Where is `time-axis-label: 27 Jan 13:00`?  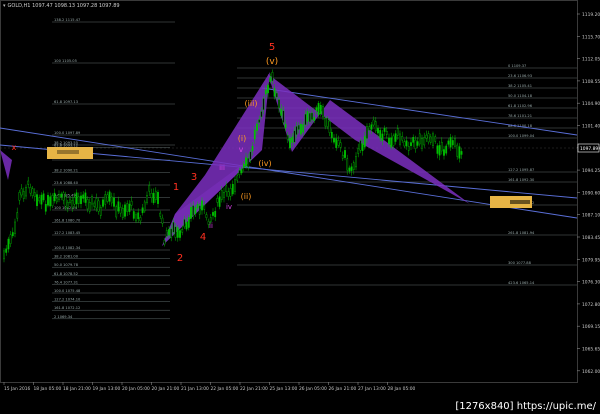
time-axis-label: 27 Jan 13:00 is located at coordinates (372, 389).